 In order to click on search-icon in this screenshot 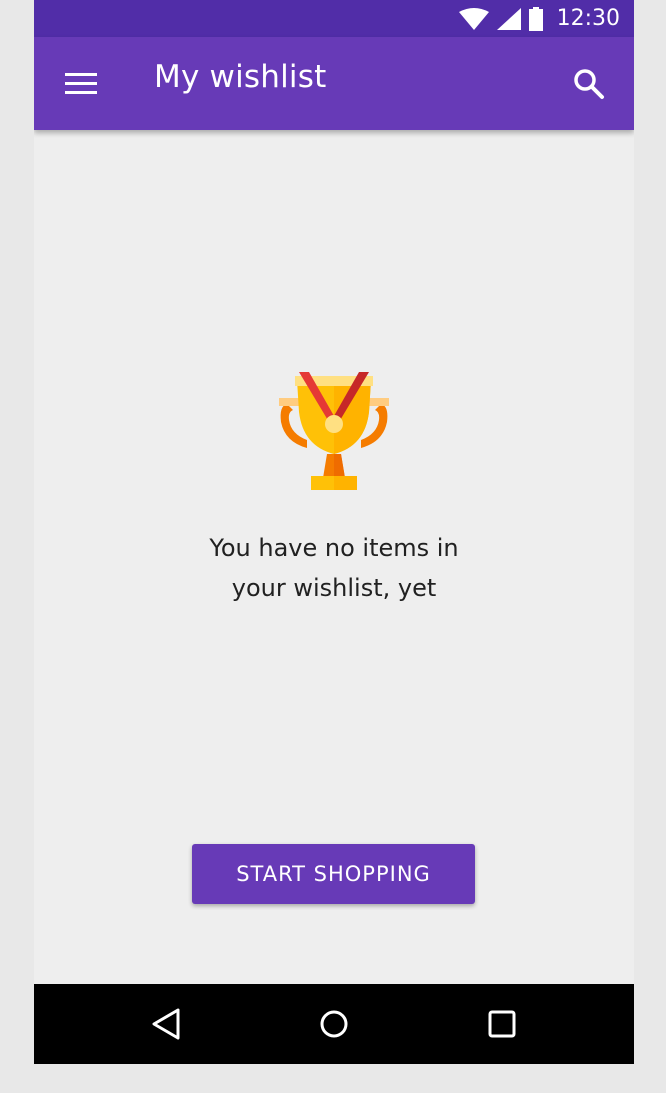, I will do `click(589, 84)`.